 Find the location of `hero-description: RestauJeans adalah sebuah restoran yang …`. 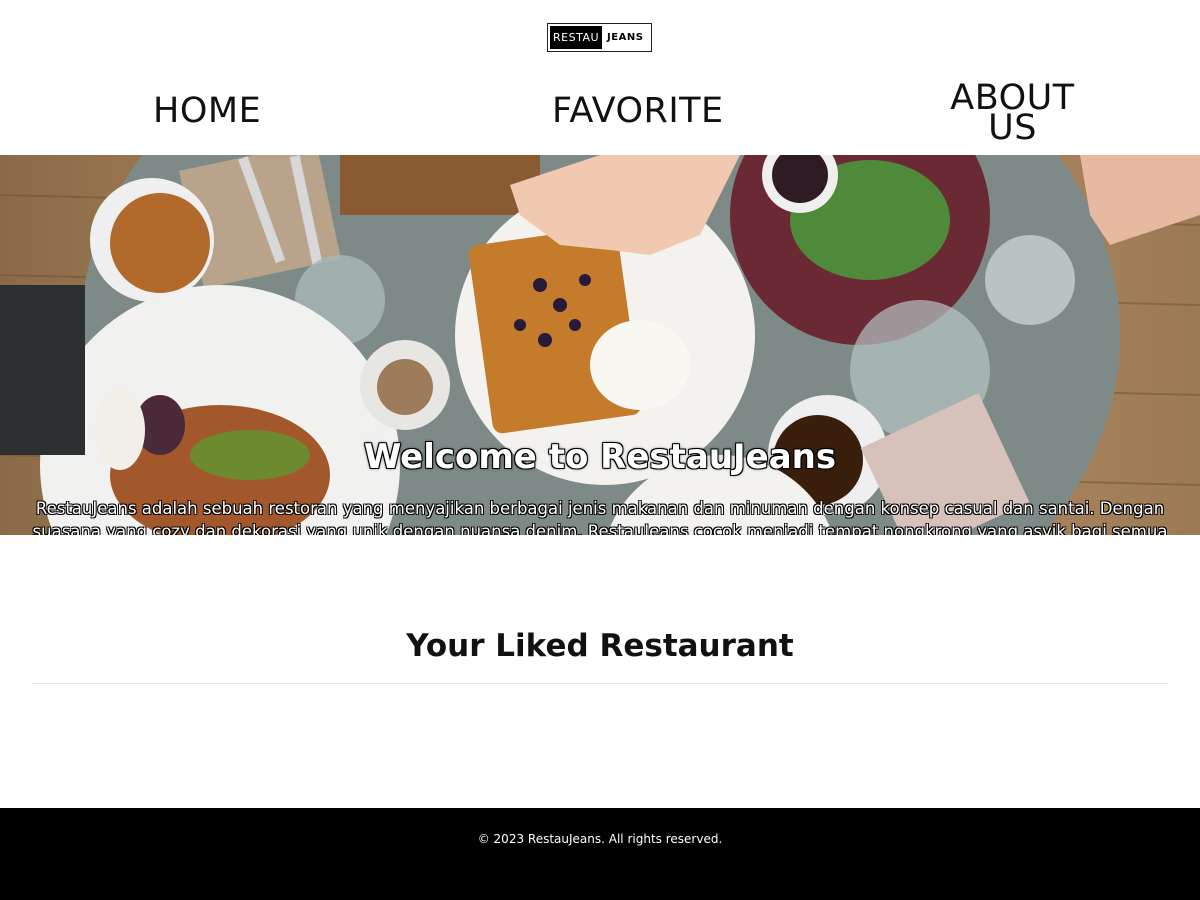

hero-description: RestauJeans adalah sebuah restoran yang … is located at coordinates (600, 517).